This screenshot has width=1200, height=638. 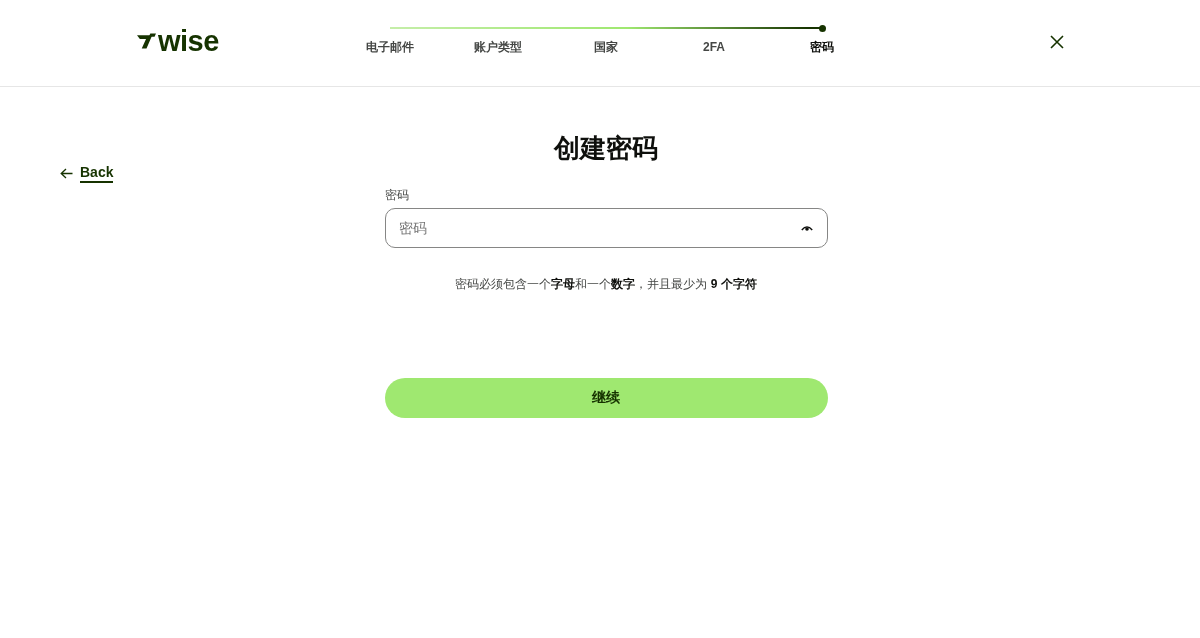 What do you see at coordinates (146, 41) in the screenshot?
I see `logo-flag-icon` at bounding box center [146, 41].